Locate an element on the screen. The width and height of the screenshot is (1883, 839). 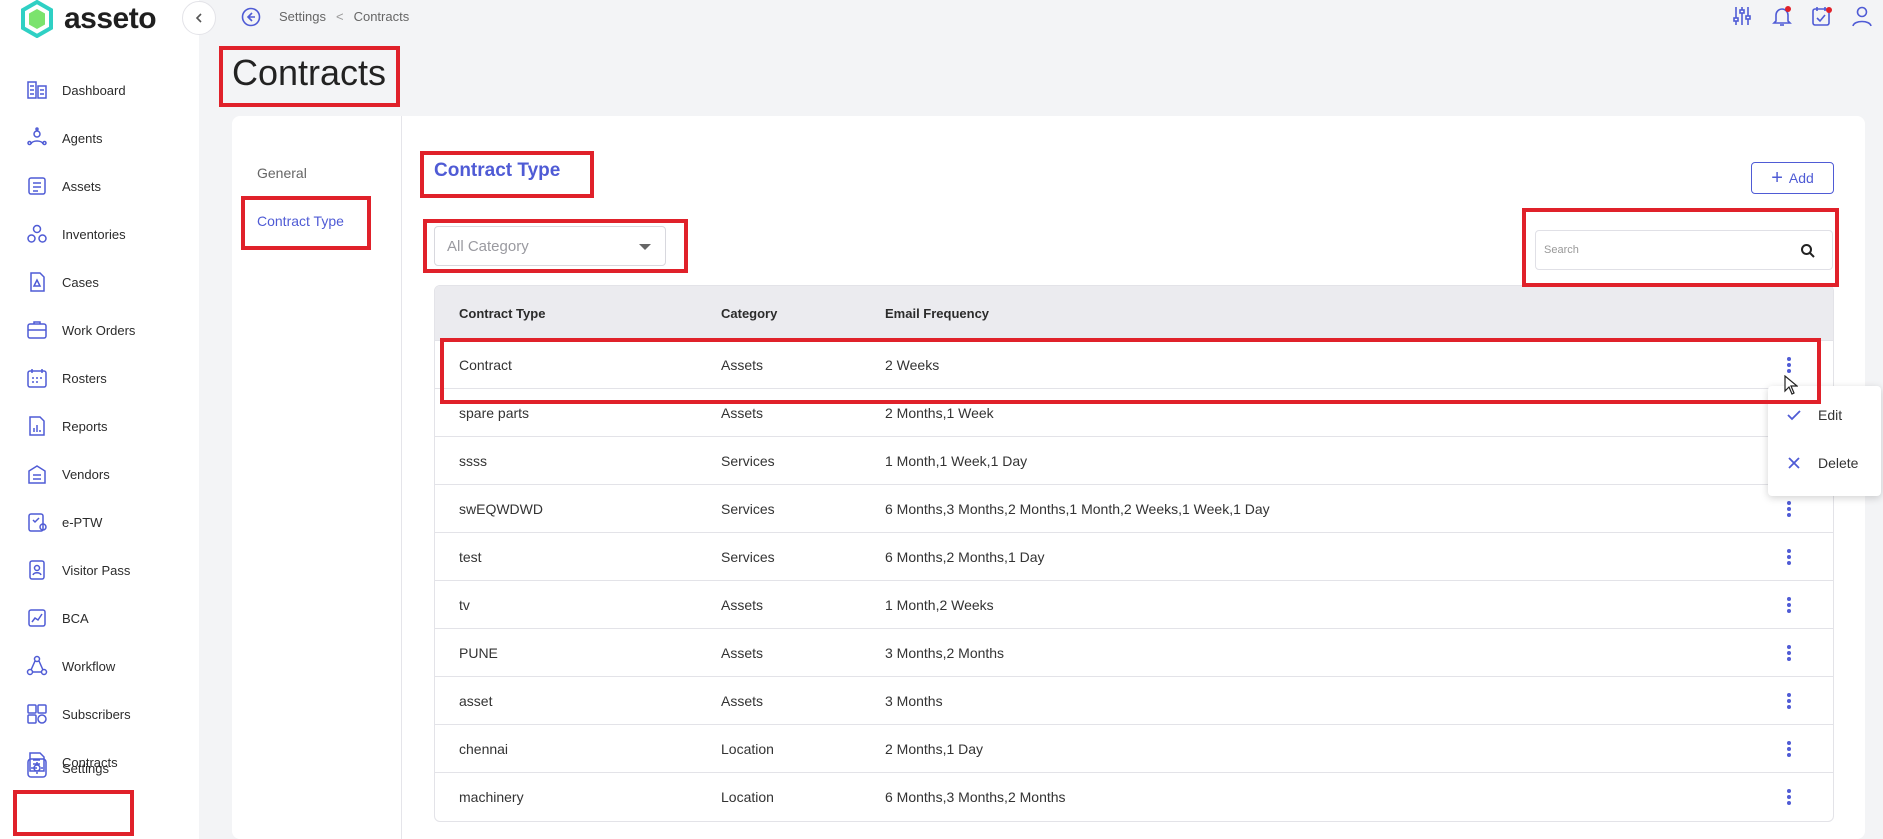
table-row: test Services 6 Months,2 Months,1 Day is located at coordinates (1134, 556).